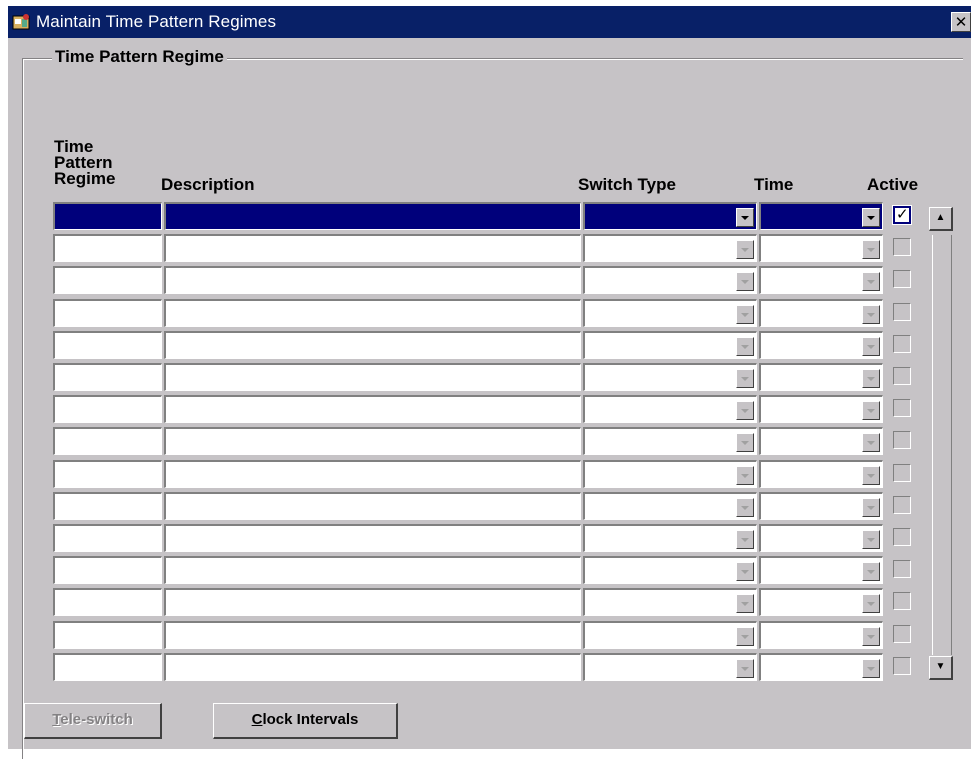  Describe the element at coordinates (961, 22) in the screenshot. I see `close-button: ✕` at that location.